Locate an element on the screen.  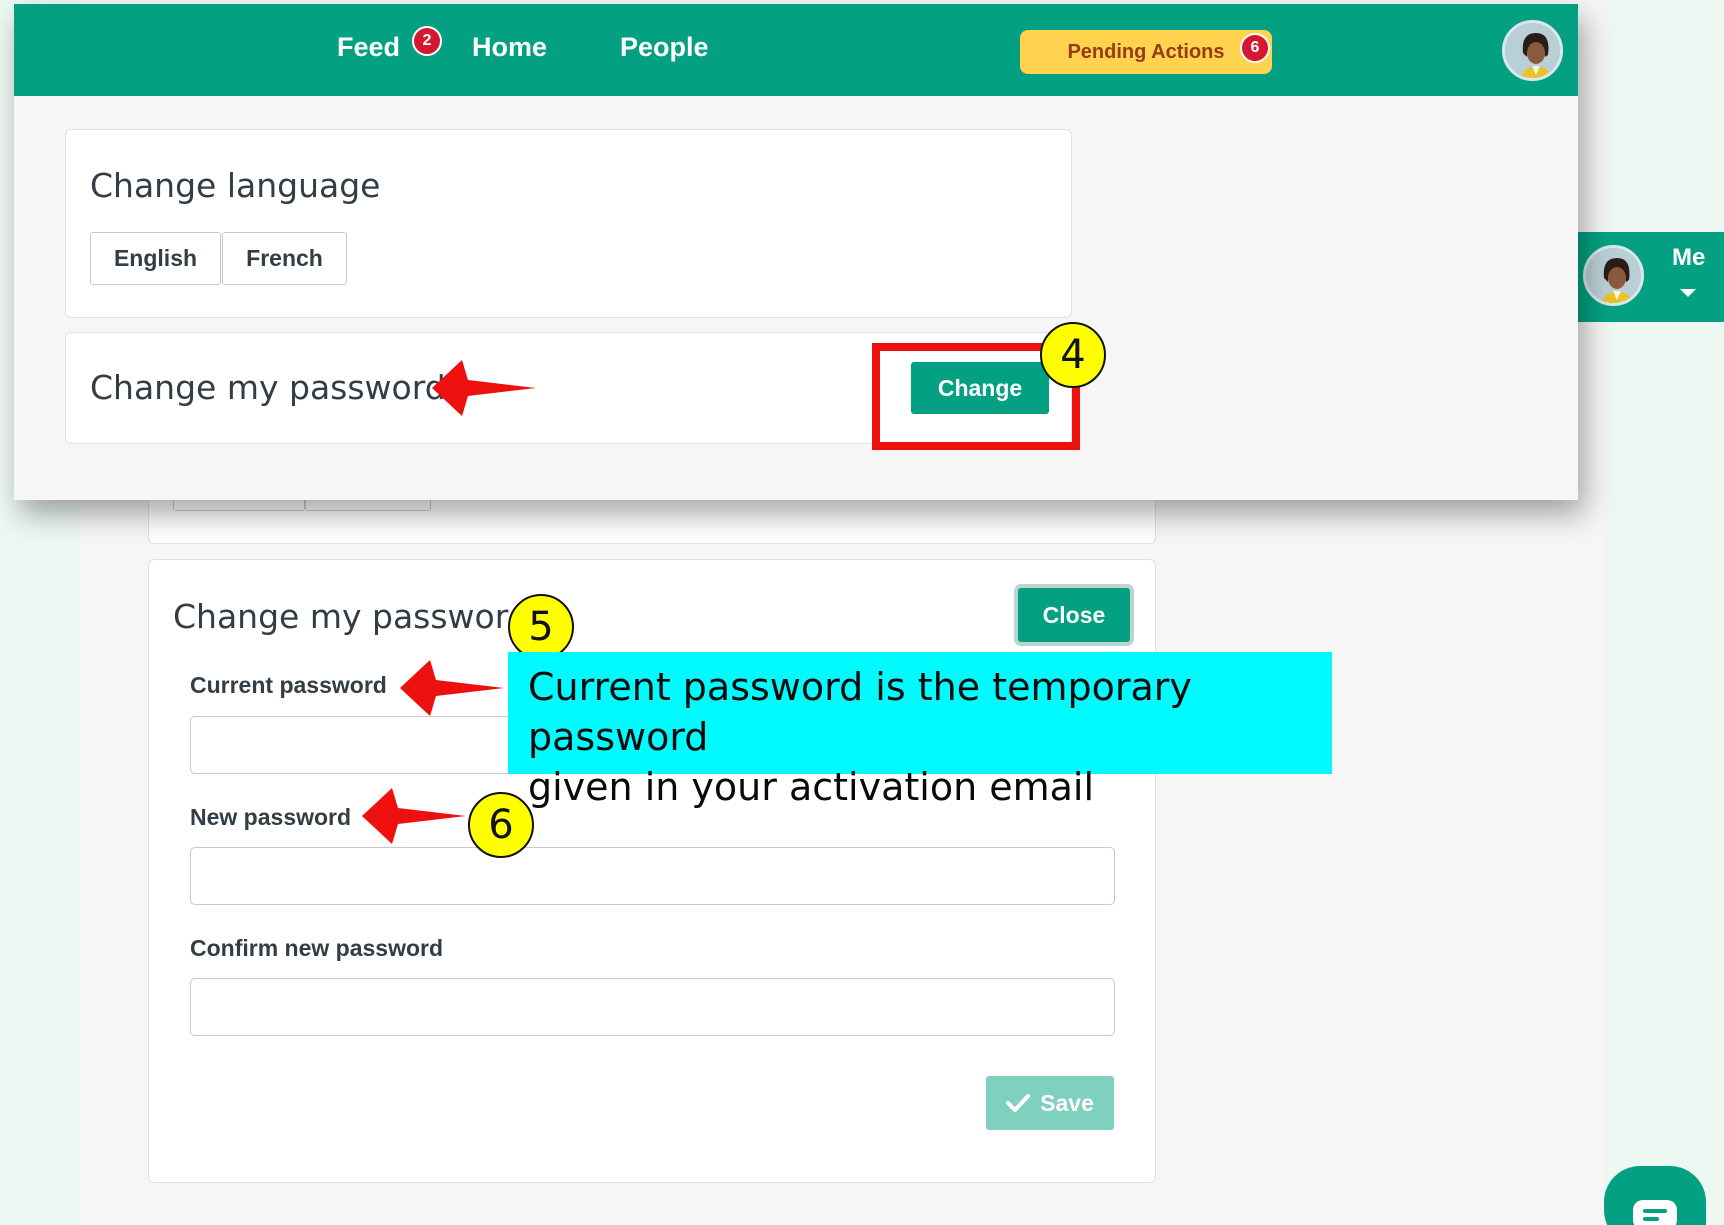
change-language-title: Change language is located at coordinates (235, 185).